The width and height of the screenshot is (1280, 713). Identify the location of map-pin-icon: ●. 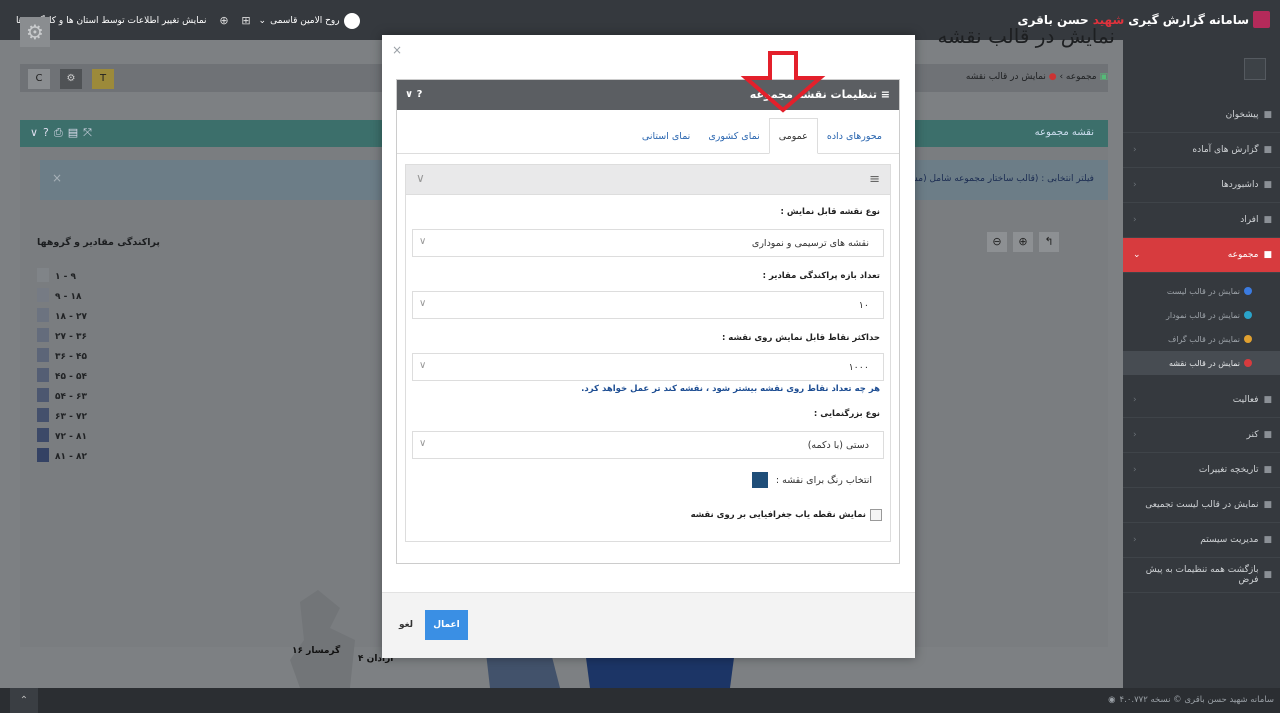
(1052, 77).